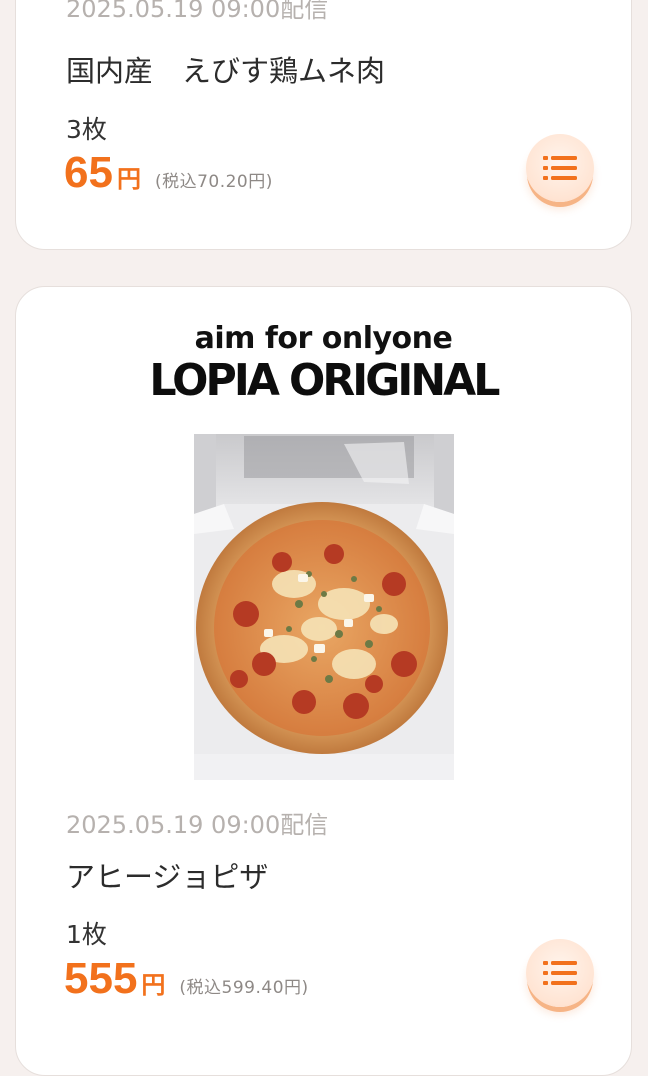 This screenshot has width=648, height=1076. What do you see at coordinates (86, 129) in the screenshot?
I see `product-quantity: 3枚` at bounding box center [86, 129].